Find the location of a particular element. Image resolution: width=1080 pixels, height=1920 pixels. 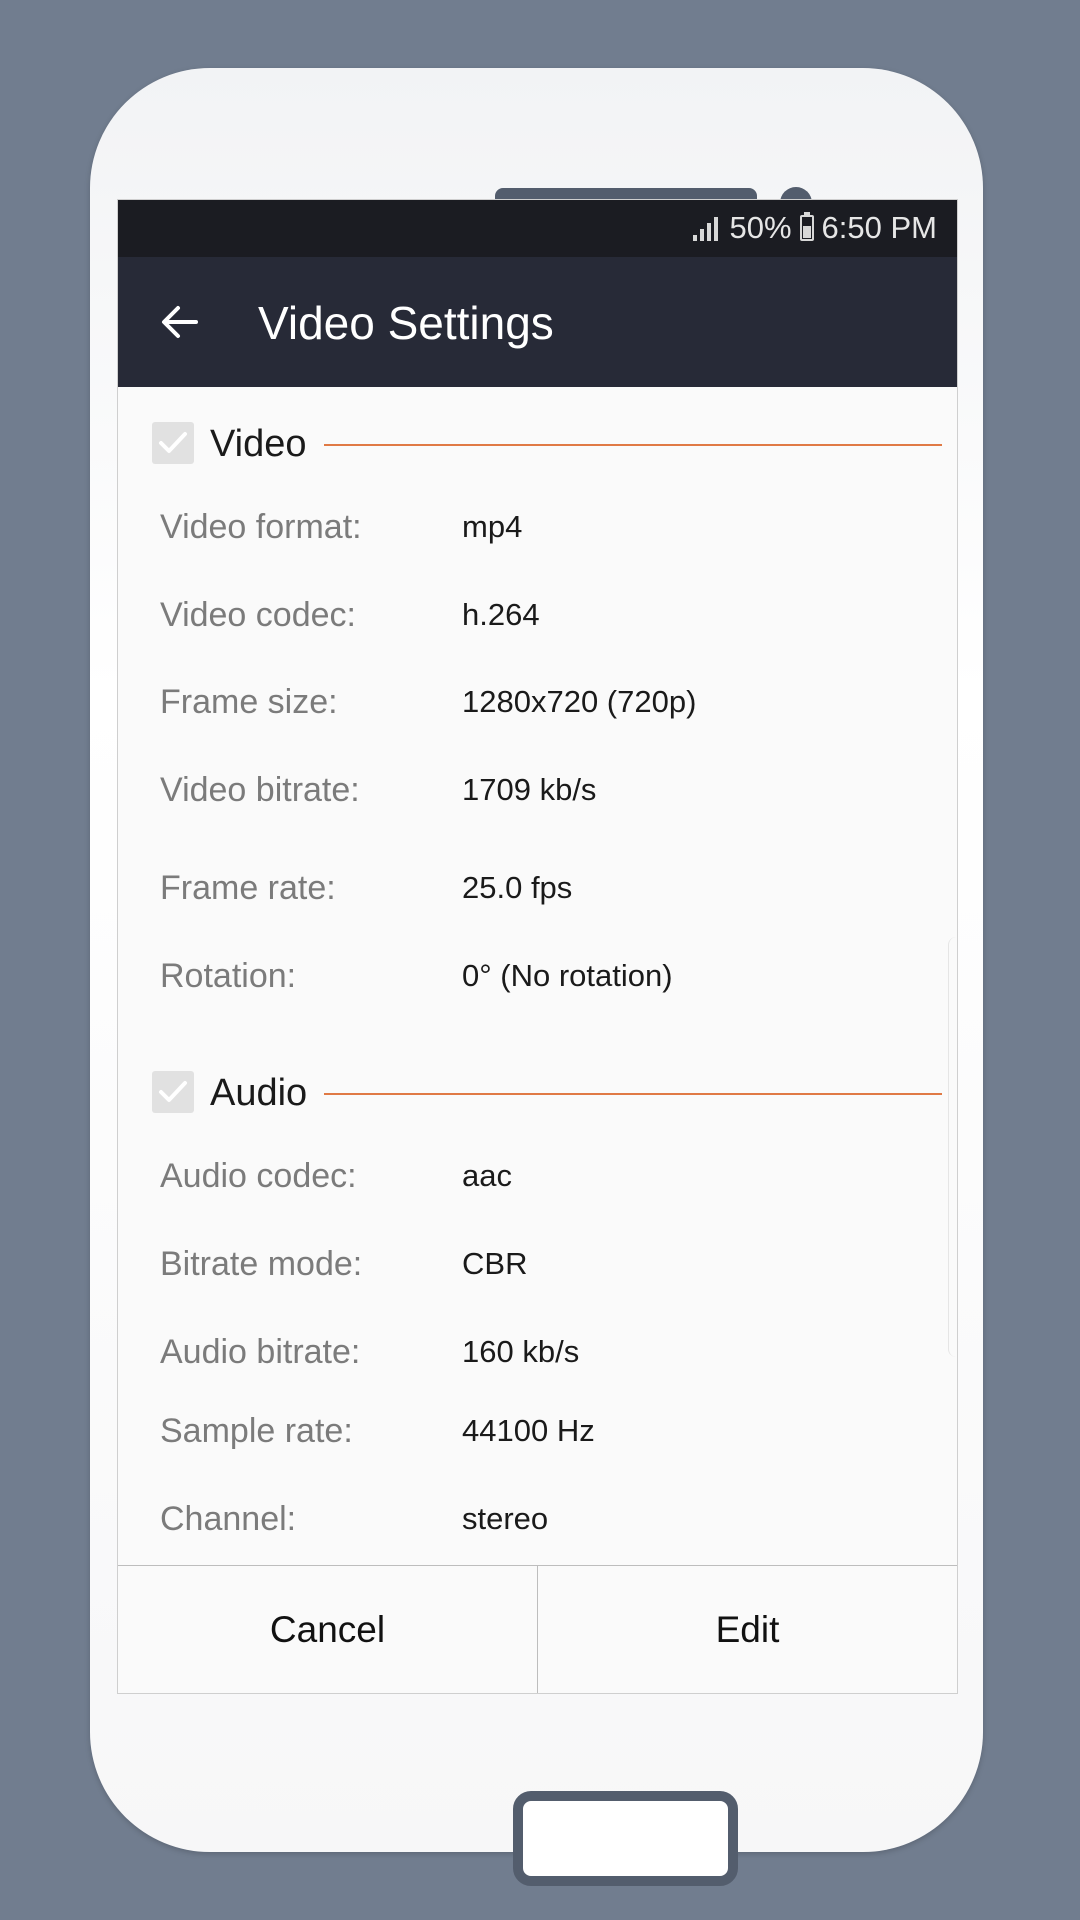

status-right: 50% 6:50 PM is located at coordinates (814, 228).